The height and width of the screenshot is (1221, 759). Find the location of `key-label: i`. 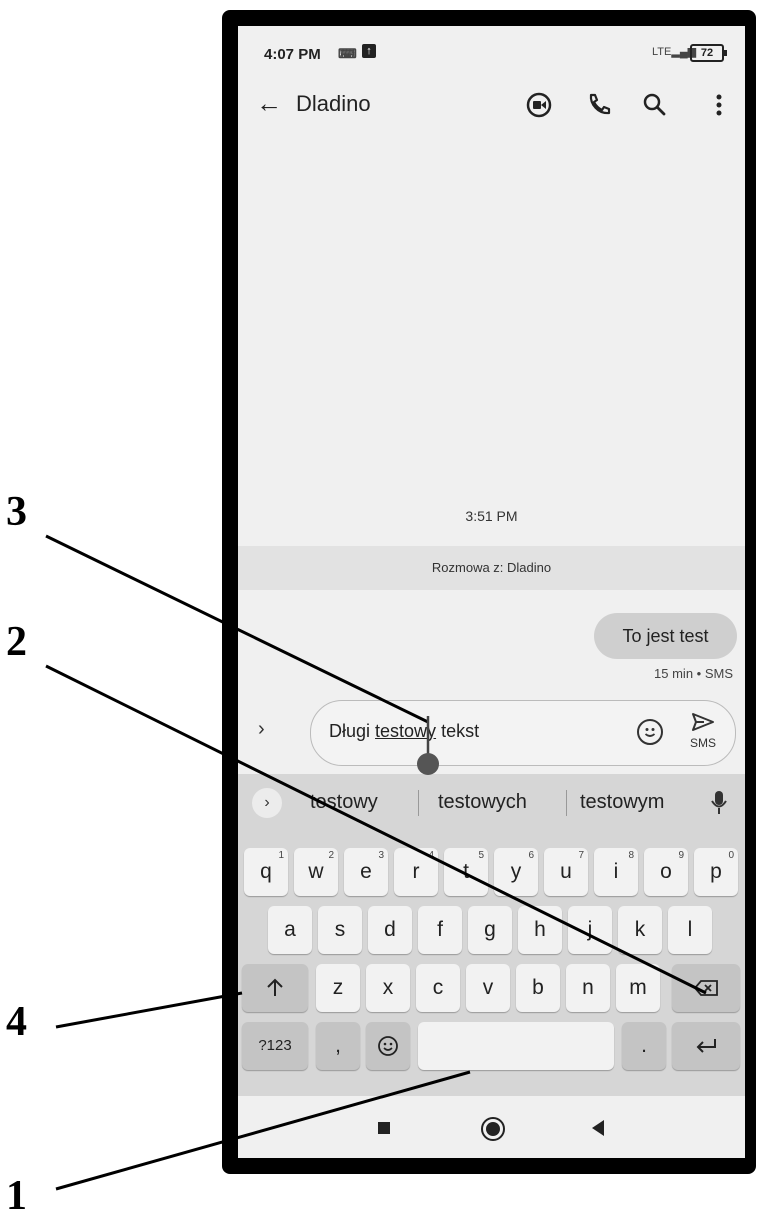

key-label: i is located at coordinates (616, 871).